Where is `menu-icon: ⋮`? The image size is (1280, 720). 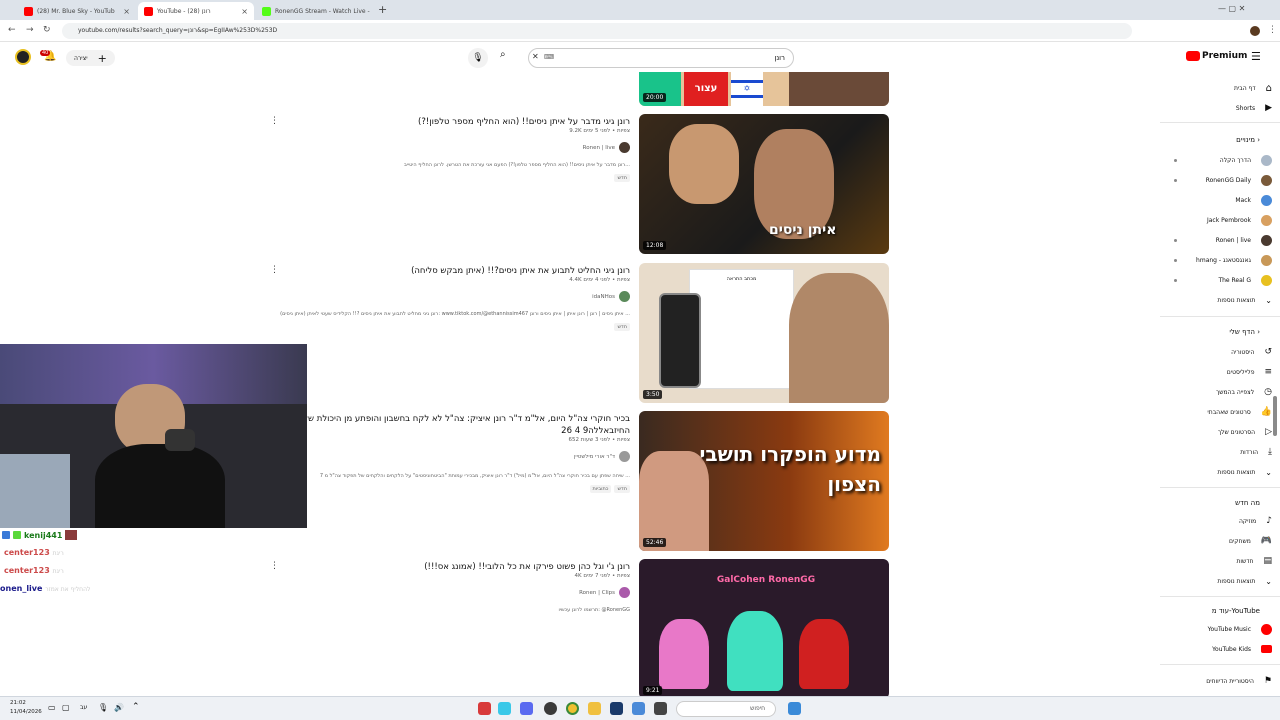
menu-icon: ⋮ is located at coordinates (1272, 30).